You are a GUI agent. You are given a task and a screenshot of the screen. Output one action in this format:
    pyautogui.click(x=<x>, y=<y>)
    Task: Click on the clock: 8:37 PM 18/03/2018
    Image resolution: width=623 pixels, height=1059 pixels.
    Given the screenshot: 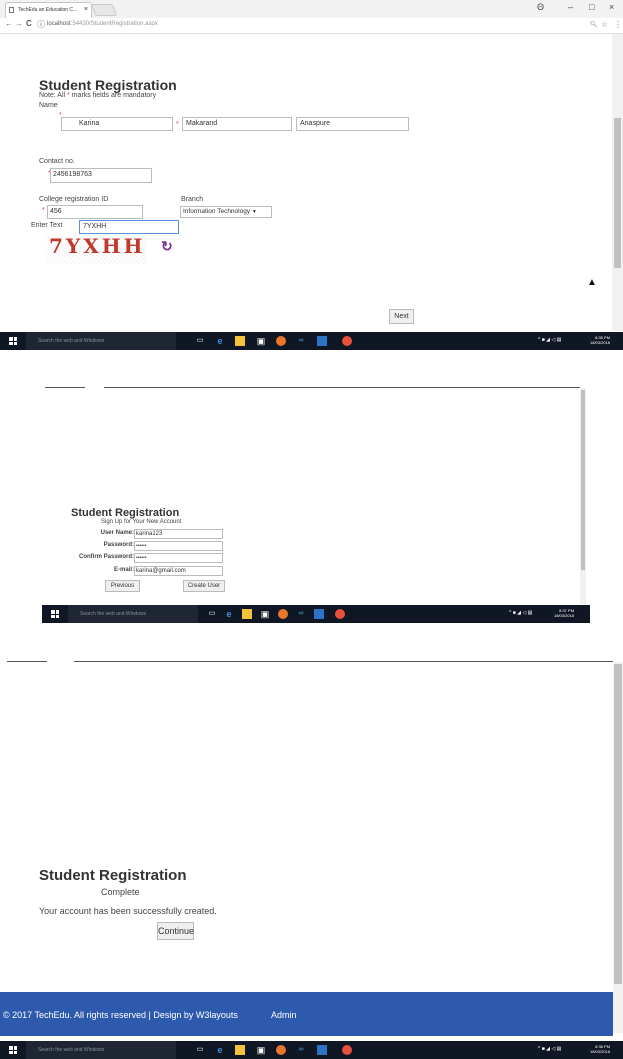 What is the action you would take?
    pyautogui.click(x=564, y=613)
    